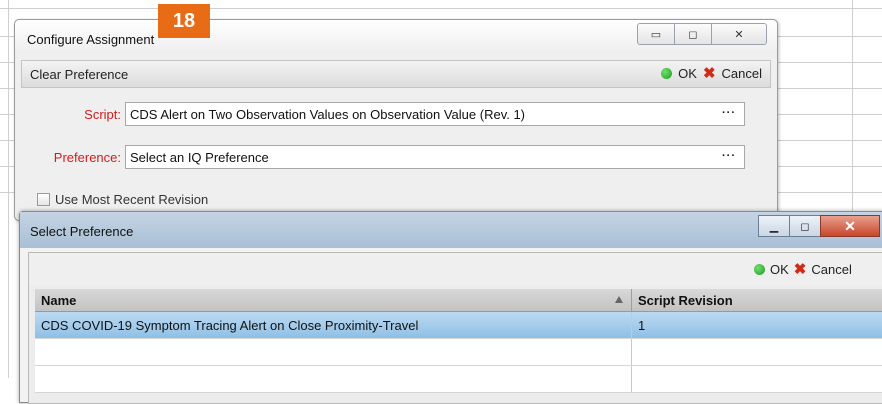 This screenshot has height=404, width=882. Describe the element at coordinates (455, 269) in the screenshot. I see `select-actions-bar: OK ✖ Cancel` at that location.